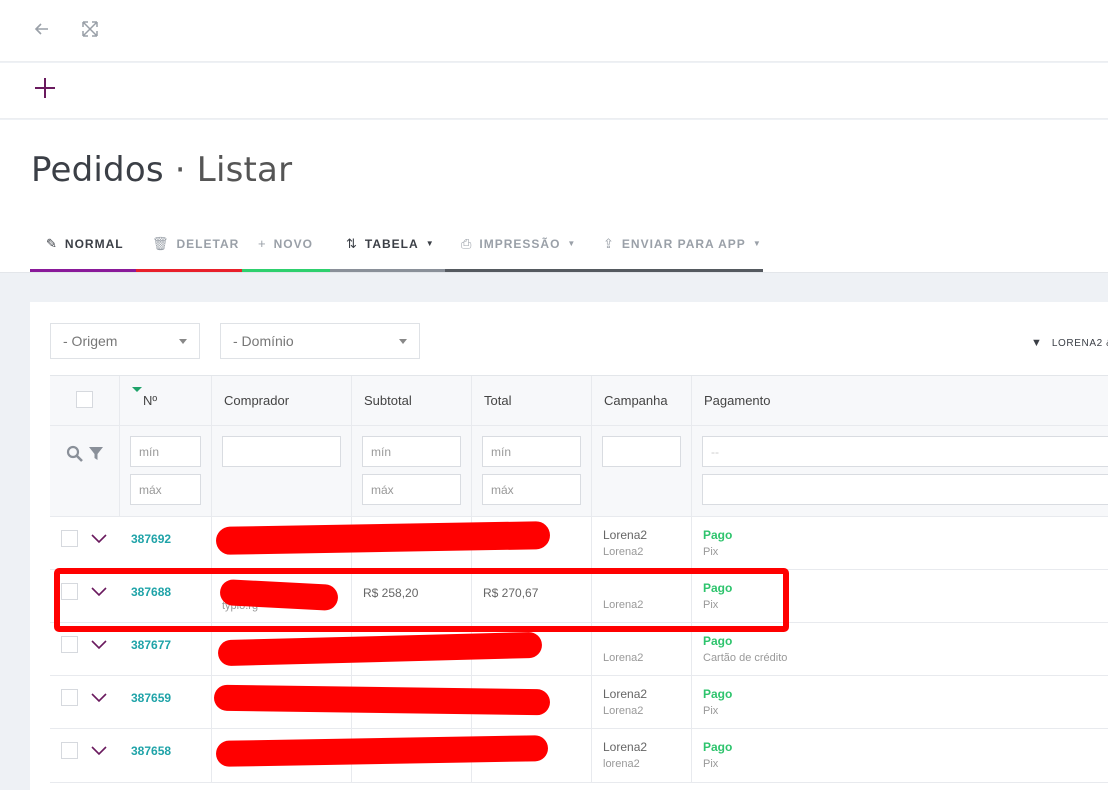  Describe the element at coordinates (683, 243) in the screenshot. I see `tab-label: ENVIAR PARA APP` at that location.